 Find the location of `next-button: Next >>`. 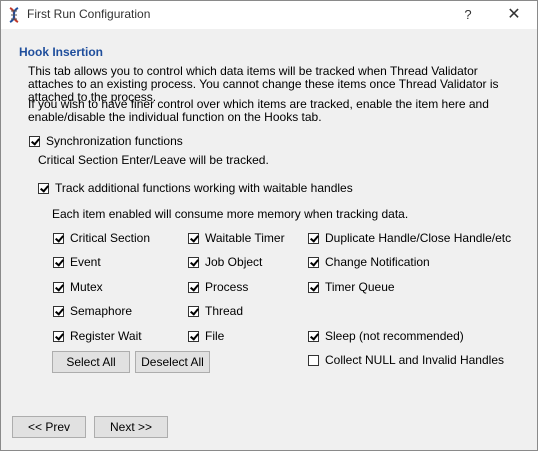

next-button: Next >> is located at coordinates (131, 427).